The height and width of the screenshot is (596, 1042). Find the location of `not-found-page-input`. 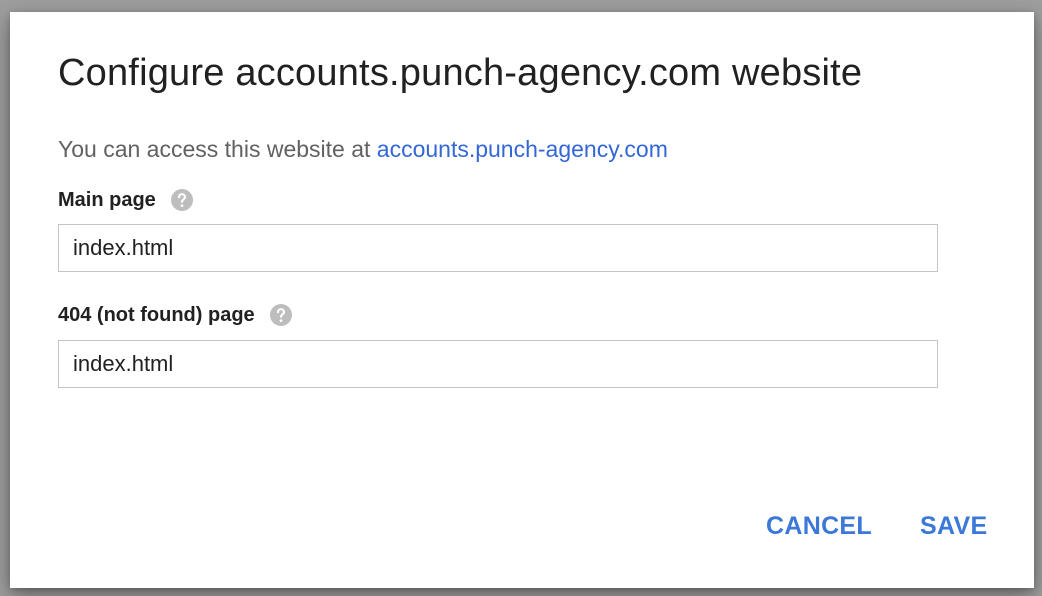

not-found-page-input is located at coordinates (498, 364).